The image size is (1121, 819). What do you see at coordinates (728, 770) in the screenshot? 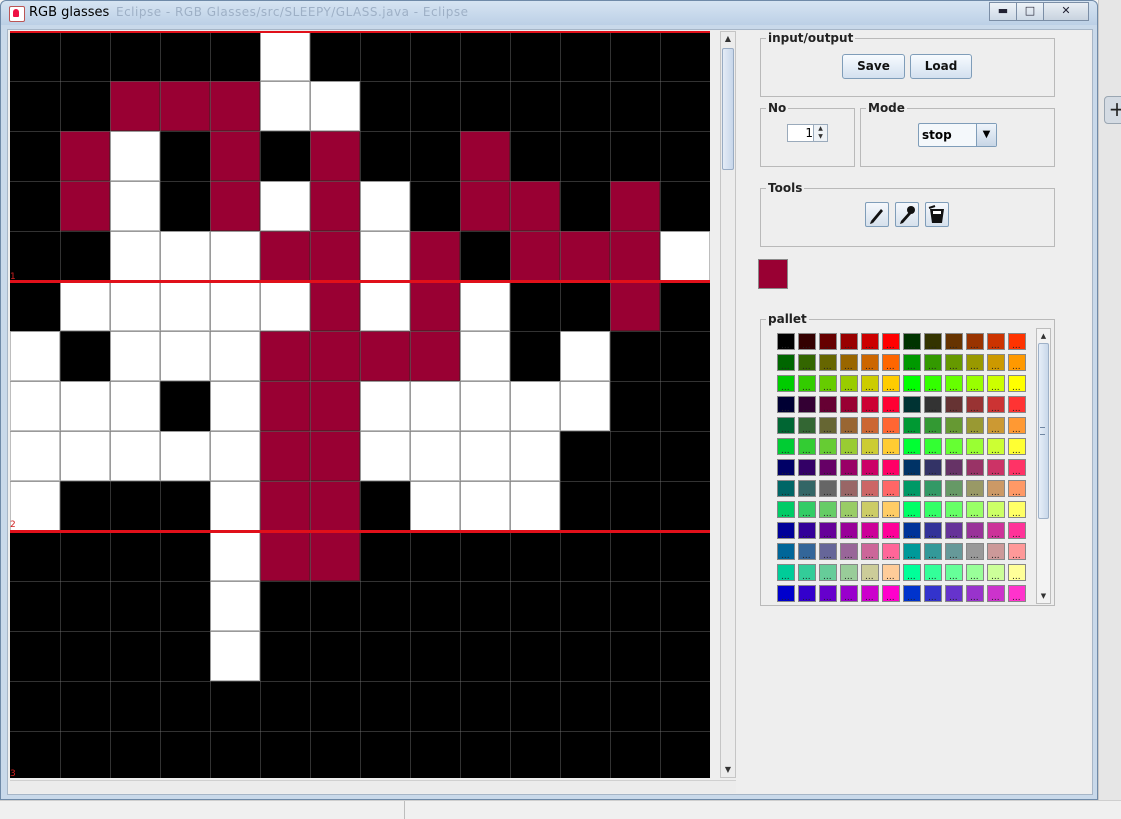
I see `scroll-down-arrow-icon: ▼` at bounding box center [728, 770].